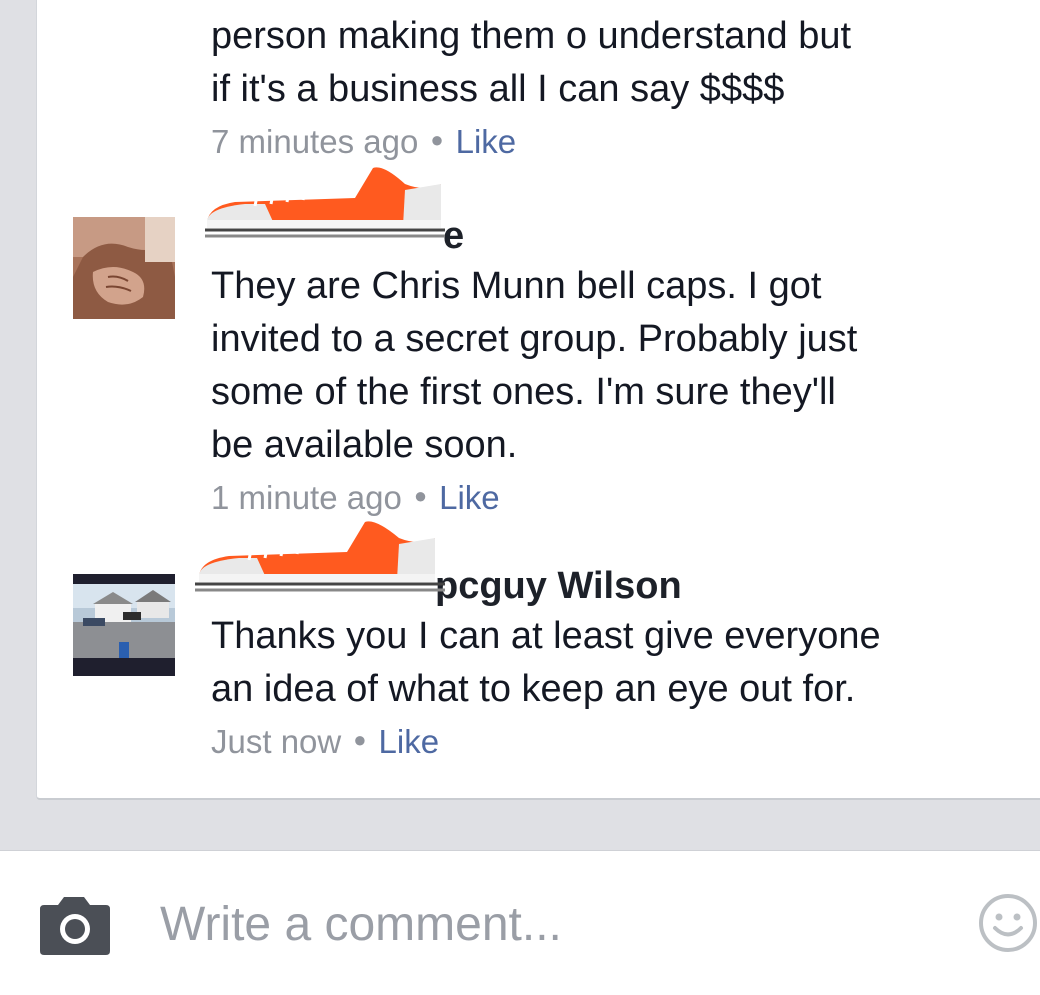 Image resolution: width=1040 pixels, height=995 pixels. Describe the element at coordinates (603, 564) in the screenshot. I see `comment-author: pcguy Wilson` at that location.